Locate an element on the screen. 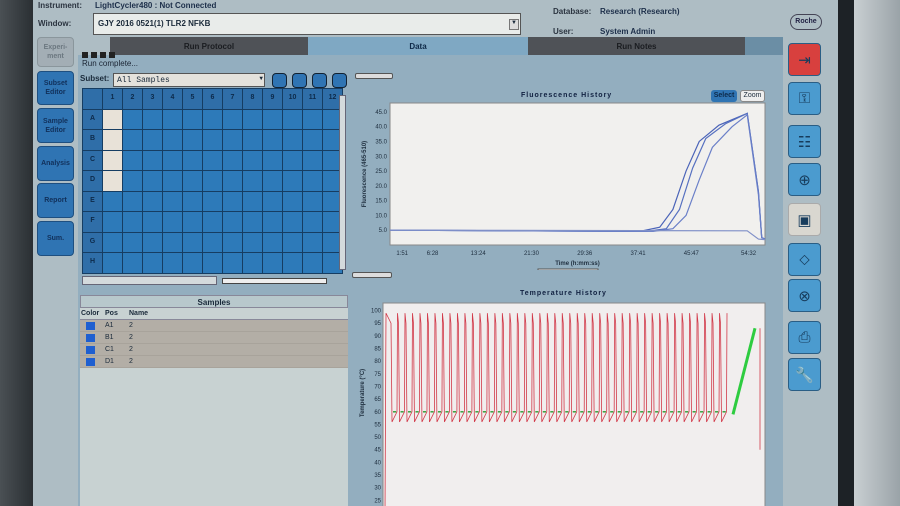 The height and width of the screenshot is (506, 900). plate-col-header: 1 is located at coordinates (112, 99).